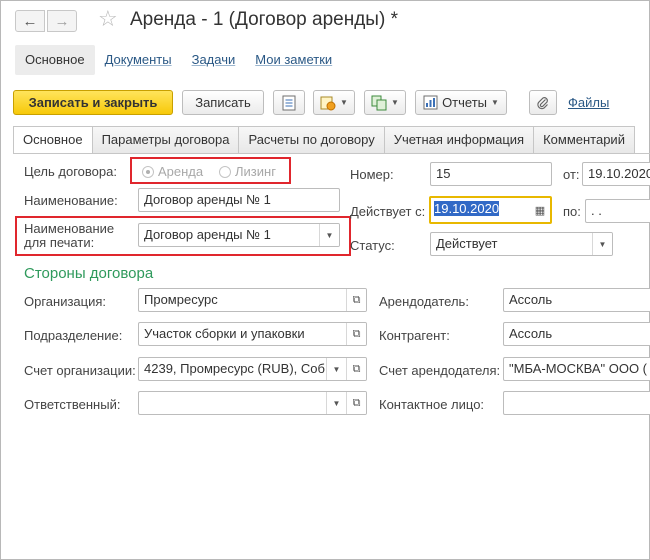 The width and height of the screenshot is (650, 560). What do you see at coordinates (69, 228) in the screenshot?
I see `print-name-label-line1: Наименование` at bounding box center [69, 228].